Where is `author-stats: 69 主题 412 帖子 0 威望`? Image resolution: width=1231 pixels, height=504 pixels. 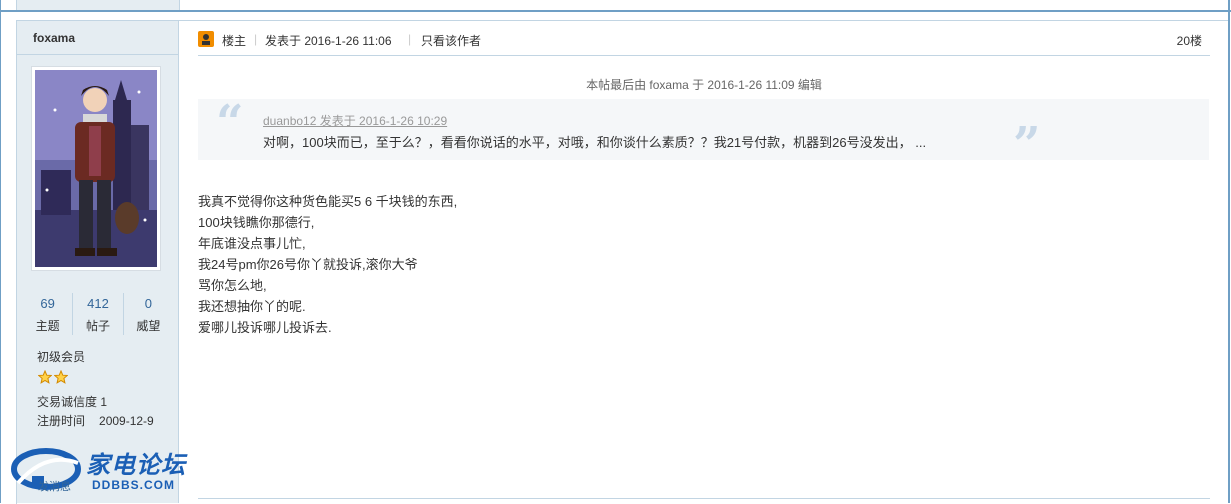 author-stats: 69 主题 412 帖子 0 威望 is located at coordinates (98, 314).